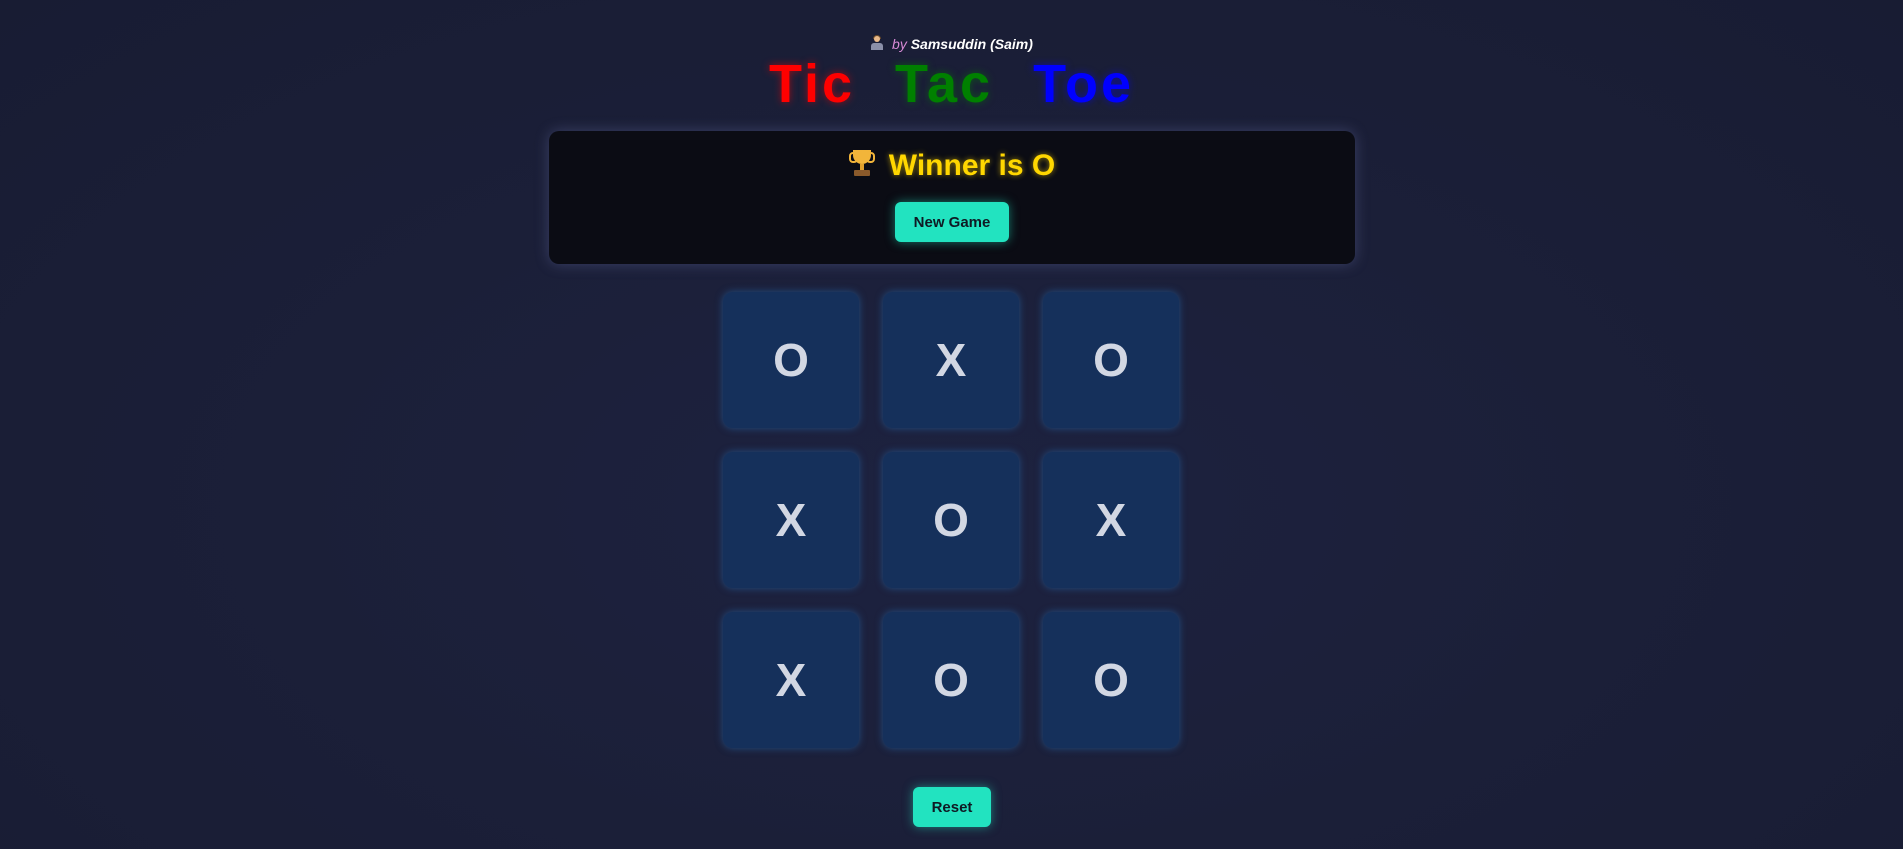  Describe the element at coordinates (899, 44) in the screenshot. I see `byline-prefix: by` at that location.